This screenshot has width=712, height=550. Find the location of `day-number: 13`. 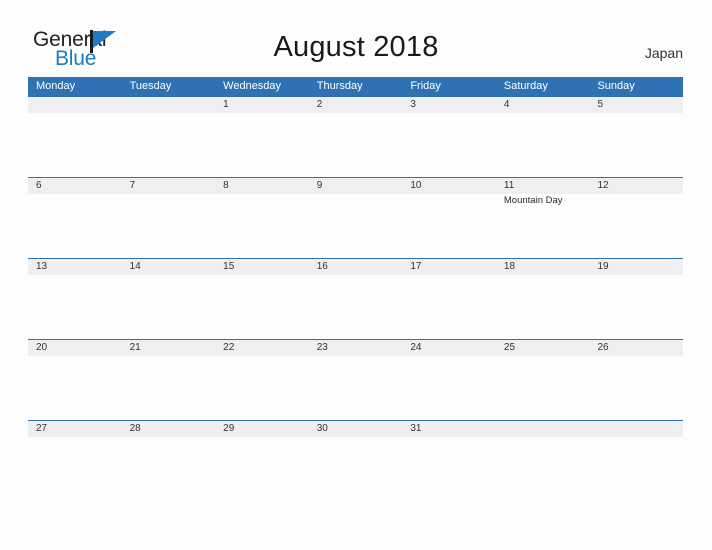

day-number: 13 is located at coordinates (42, 266).